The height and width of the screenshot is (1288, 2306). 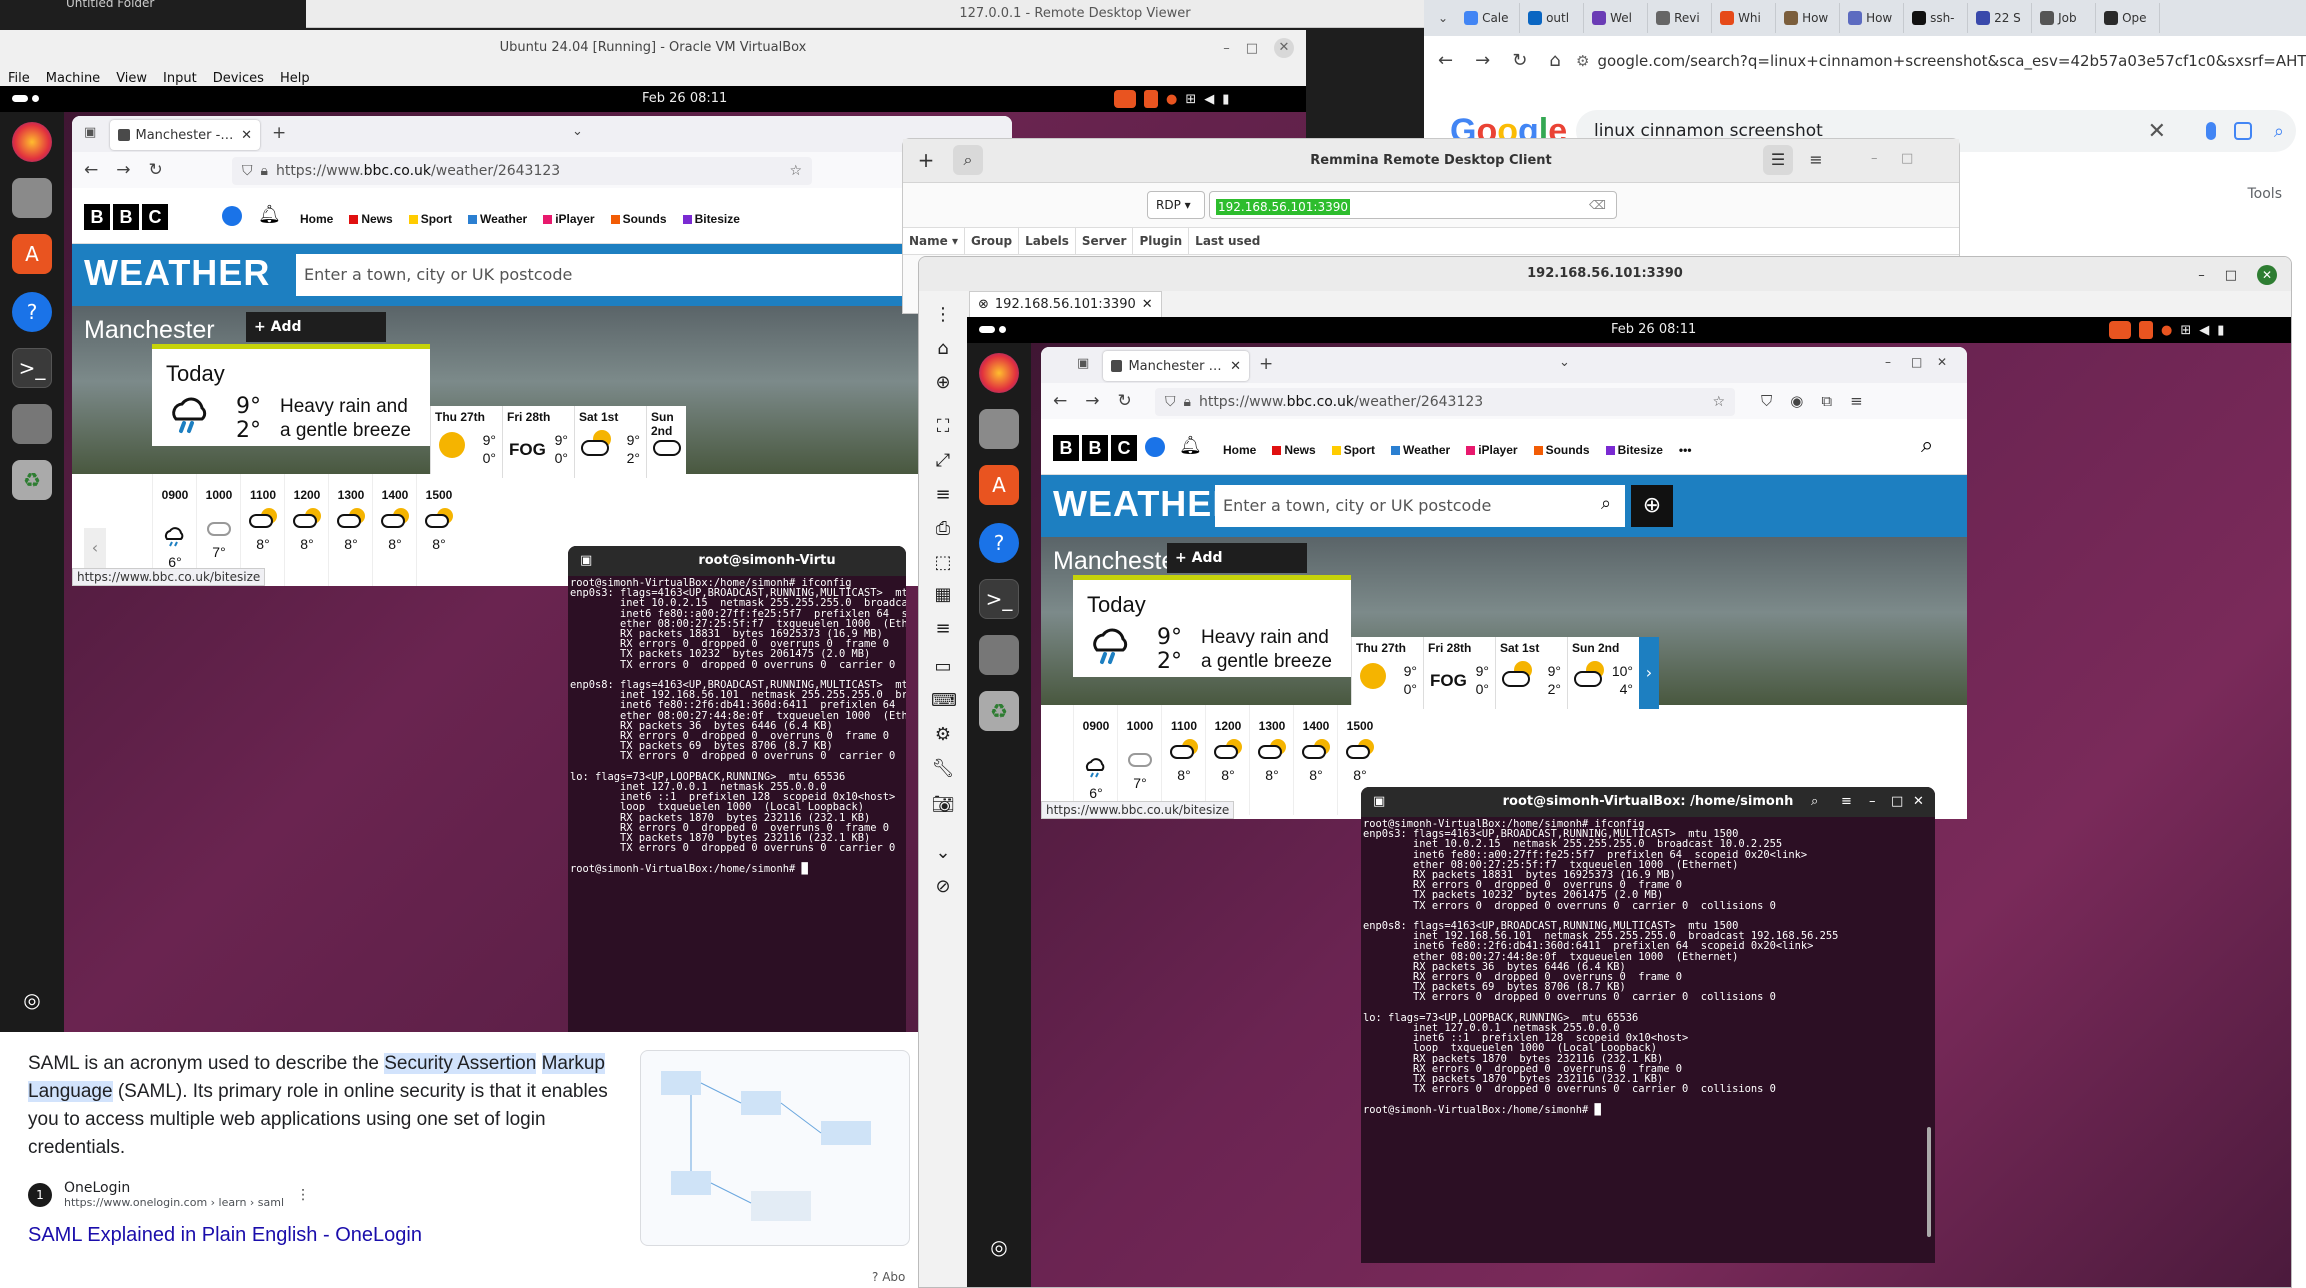 I want to click on protocol-select: RDP ▾, so click(x=1176, y=205).